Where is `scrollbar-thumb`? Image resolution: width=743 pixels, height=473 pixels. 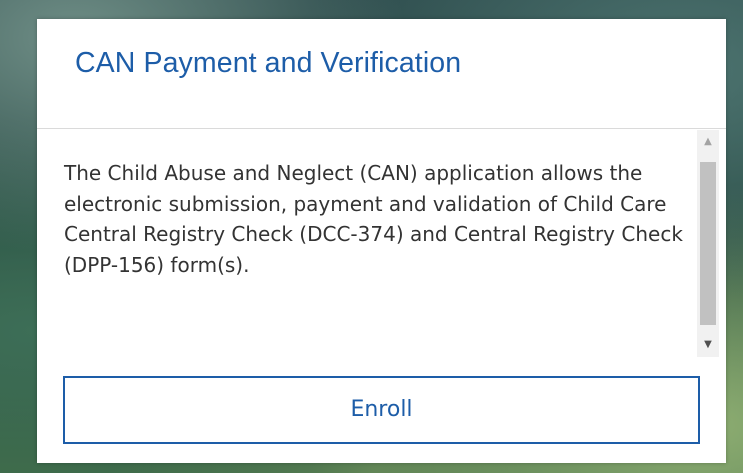 scrollbar-thumb is located at coordinates (708, 243).